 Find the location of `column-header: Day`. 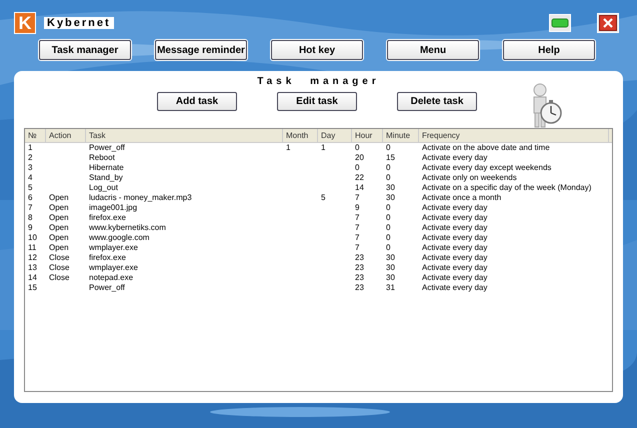

column-header: Day is located at coordinates (335, 135).